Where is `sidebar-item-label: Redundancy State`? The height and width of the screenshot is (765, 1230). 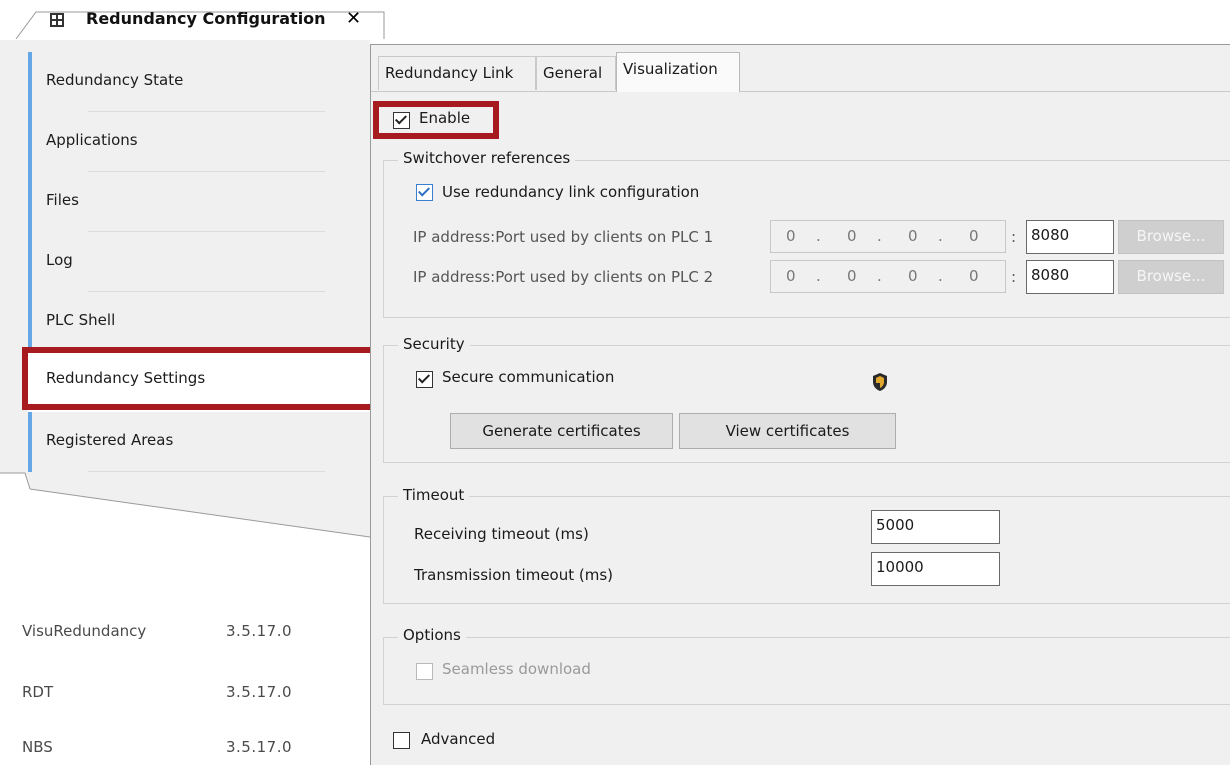
sidebar-item-label: Redundancy State is located at coordinates (115, 80).